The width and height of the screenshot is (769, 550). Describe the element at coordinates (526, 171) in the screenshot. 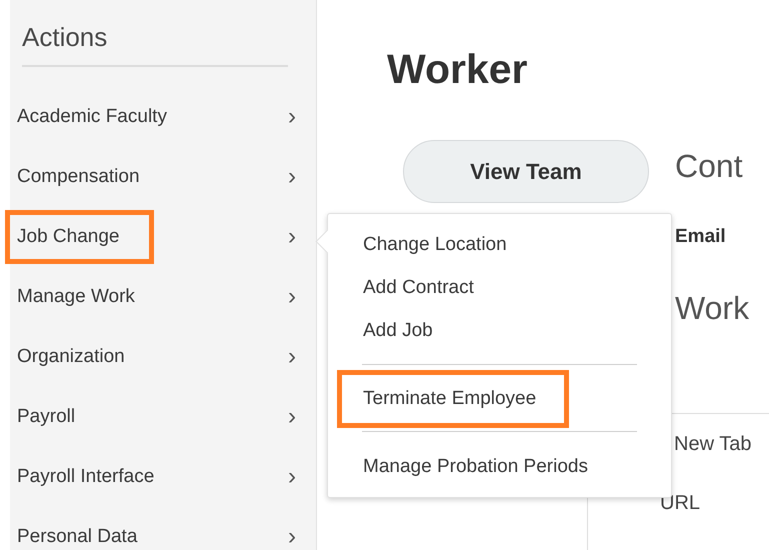

I see `view-team-button: View Team` at that location.